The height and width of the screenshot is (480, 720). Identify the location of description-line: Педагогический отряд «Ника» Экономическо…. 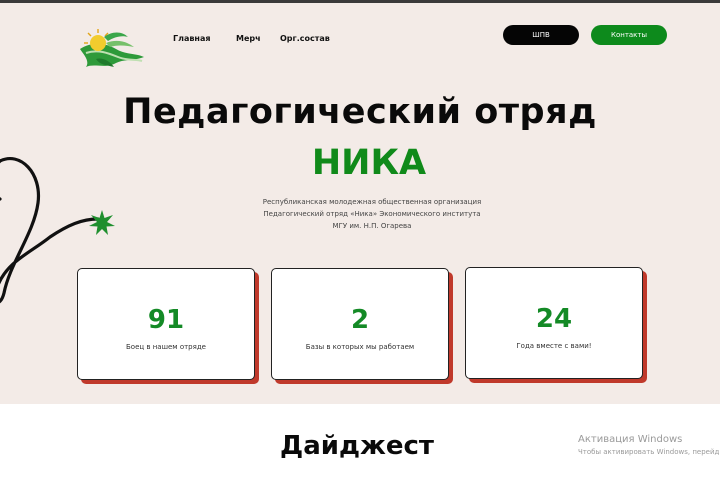
(372, 214).